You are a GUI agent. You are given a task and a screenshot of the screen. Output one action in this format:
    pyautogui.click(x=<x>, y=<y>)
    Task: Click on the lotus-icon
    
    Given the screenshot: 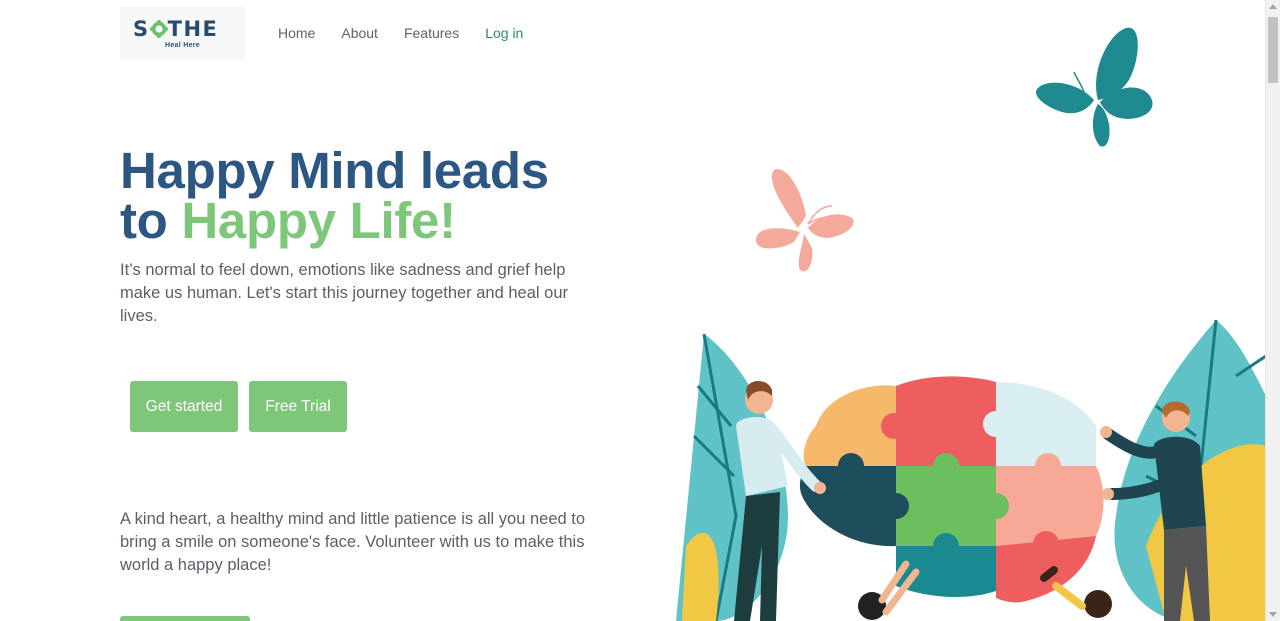 What is the action you would take?
    pyautogui.click(x=158, y=29)
    